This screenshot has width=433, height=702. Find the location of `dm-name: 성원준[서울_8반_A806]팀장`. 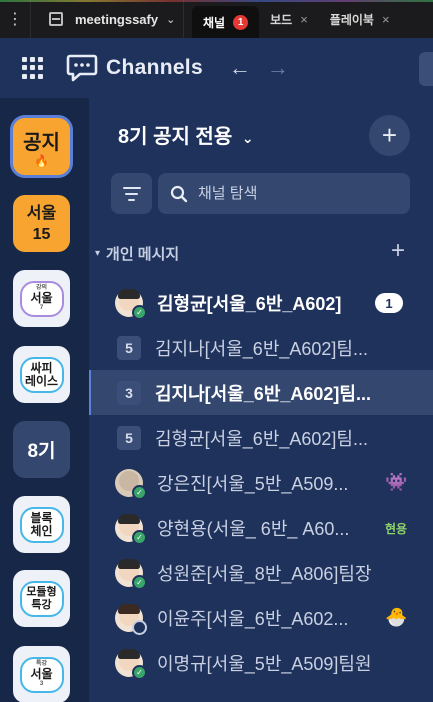

dm-name: 성원준[서울_8반_A806]팀장 is located at coordinates (264, 573).